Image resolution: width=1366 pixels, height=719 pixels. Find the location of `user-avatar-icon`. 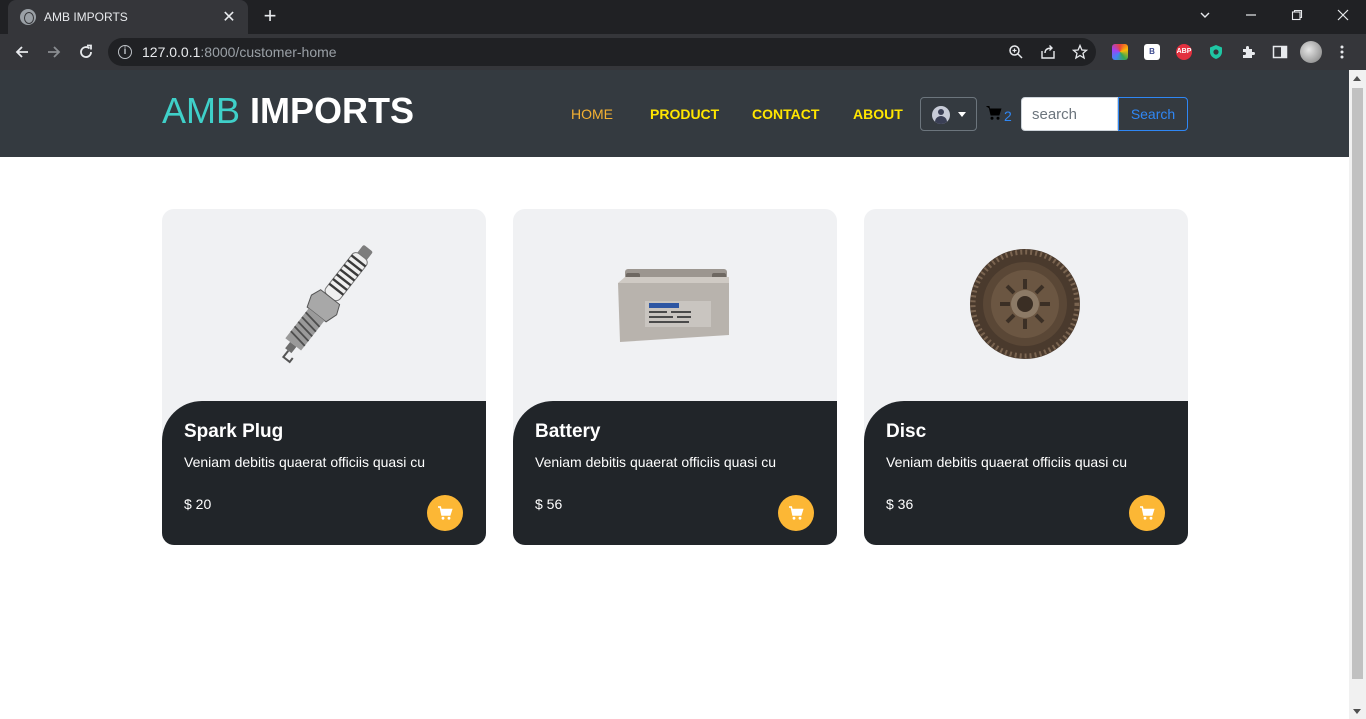

user-avatar-icon is located at coordinates (941, 115).